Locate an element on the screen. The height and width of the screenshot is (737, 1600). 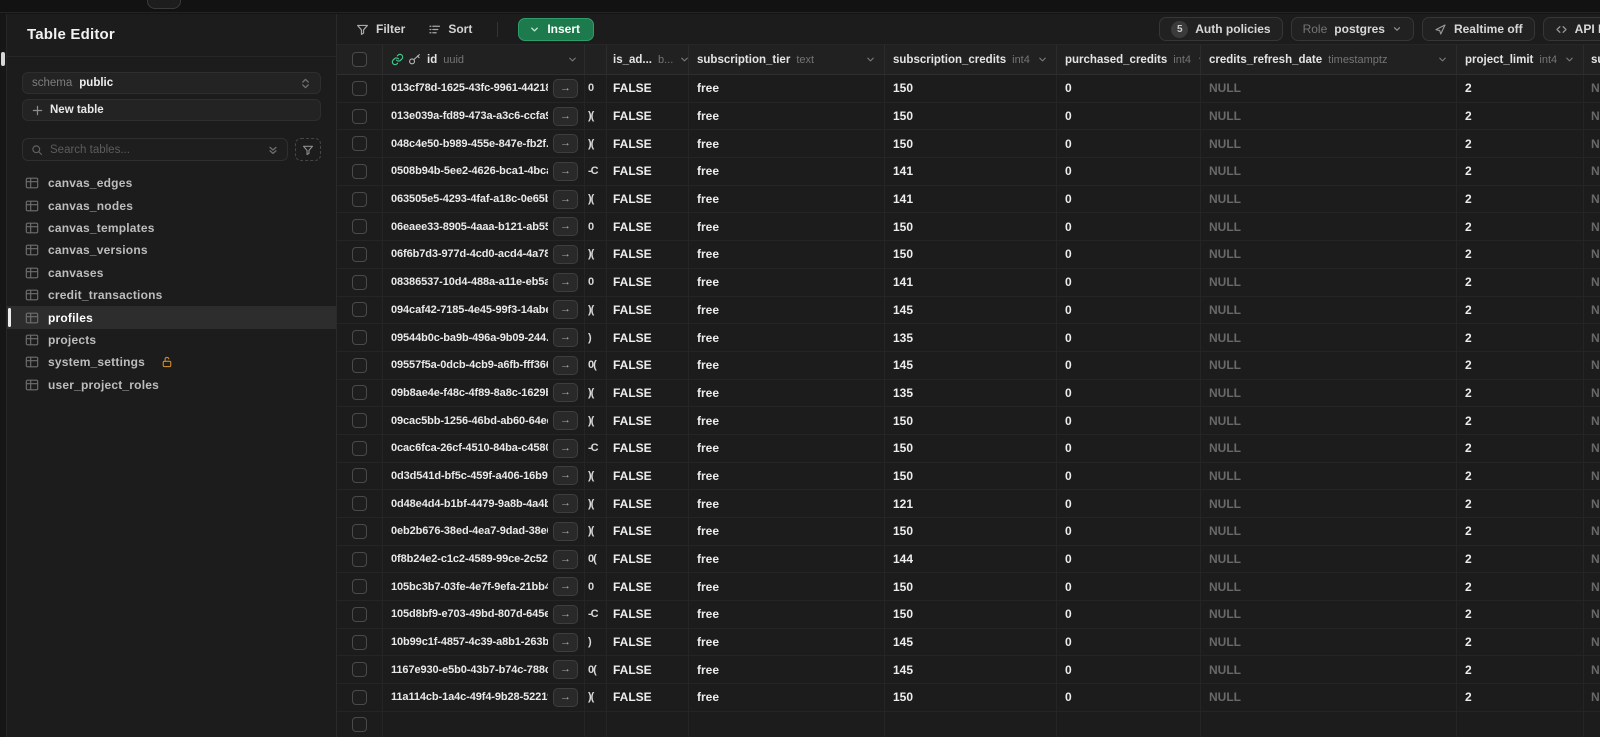
sidebar-item-canvas_templates: canvas_templates is located at coordinates (171, 228).